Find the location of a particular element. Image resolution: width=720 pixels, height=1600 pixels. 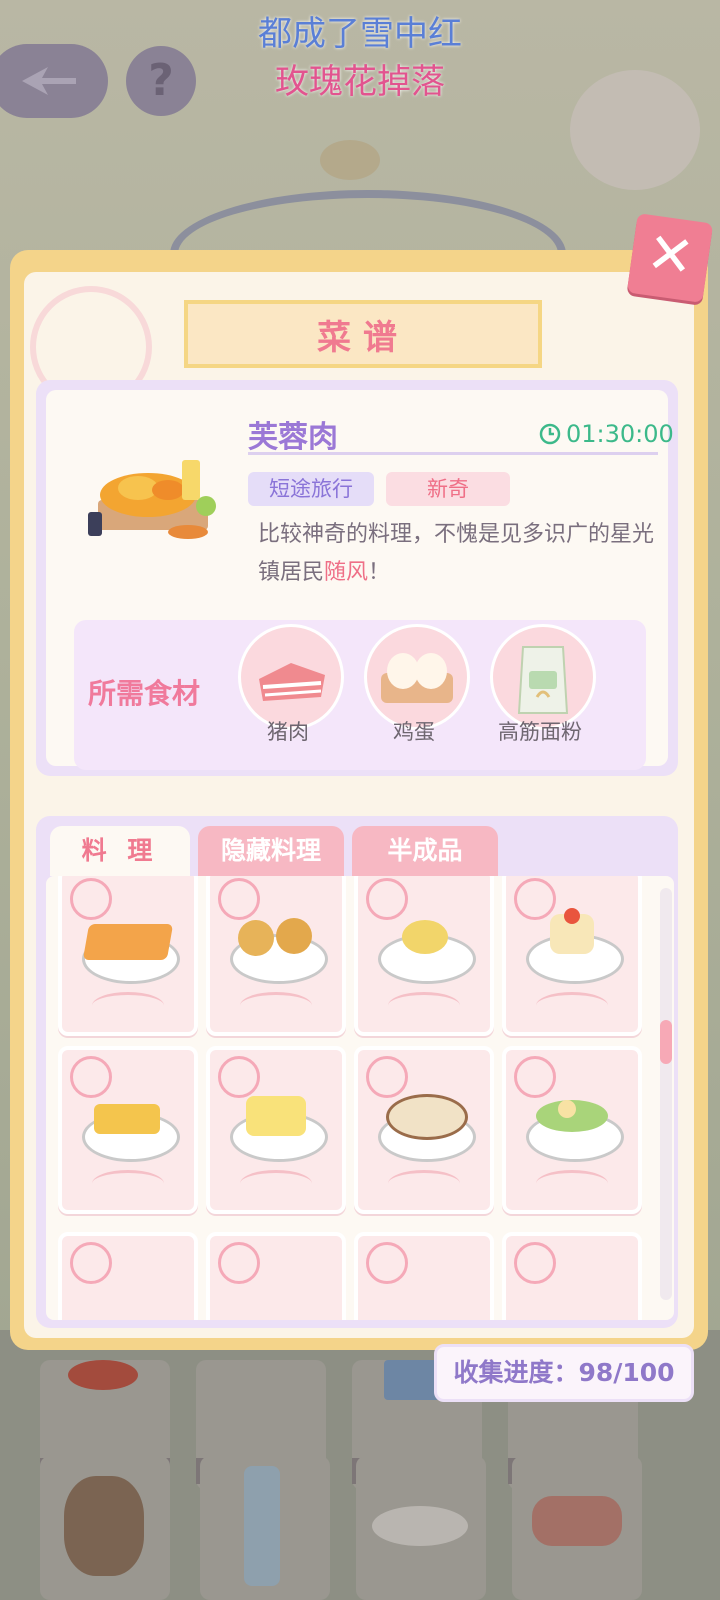

tag-novelty: 新奇 is located at coordinates (448, 489).